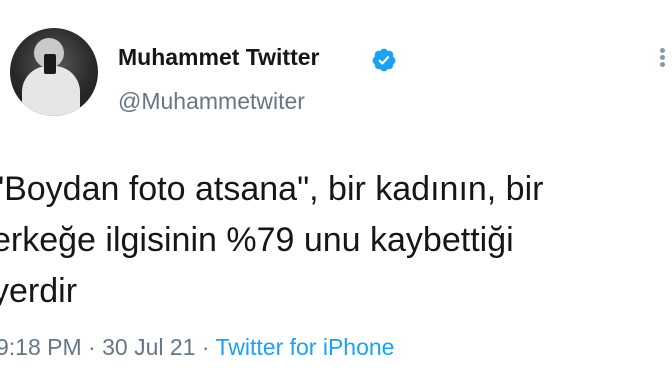  I want to click on tweet-source-link: Twitter for iPhone, so click(305, 347).